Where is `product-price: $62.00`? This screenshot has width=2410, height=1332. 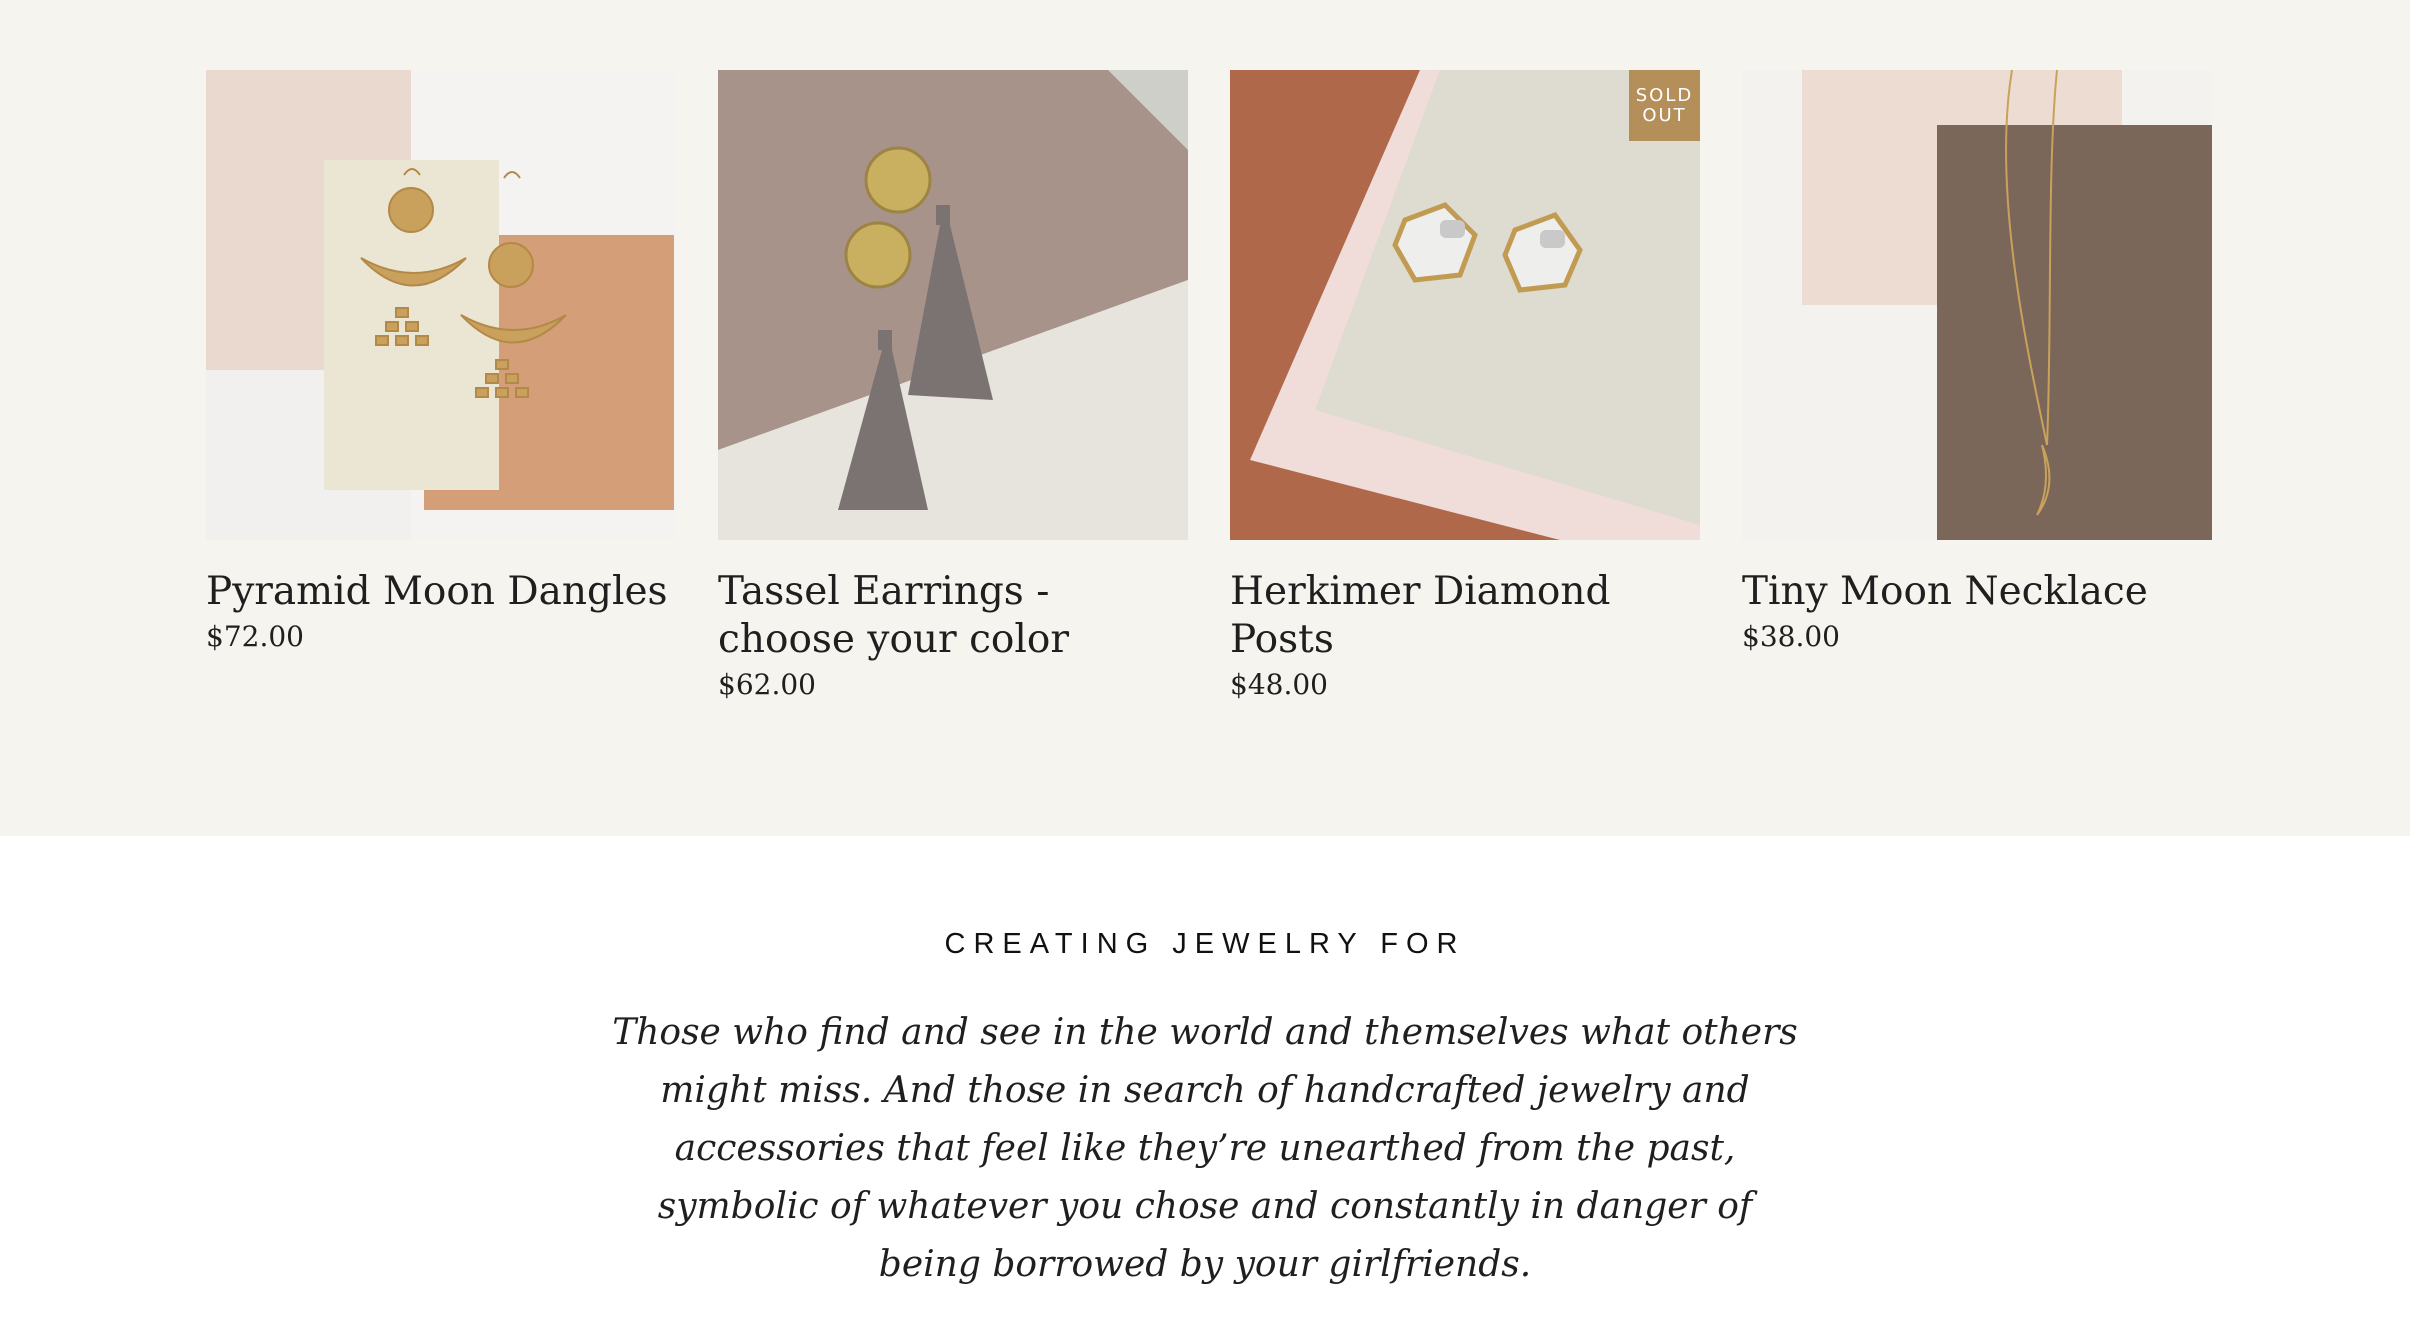 product-price: $62.00 is located at coordinates (767, 684).